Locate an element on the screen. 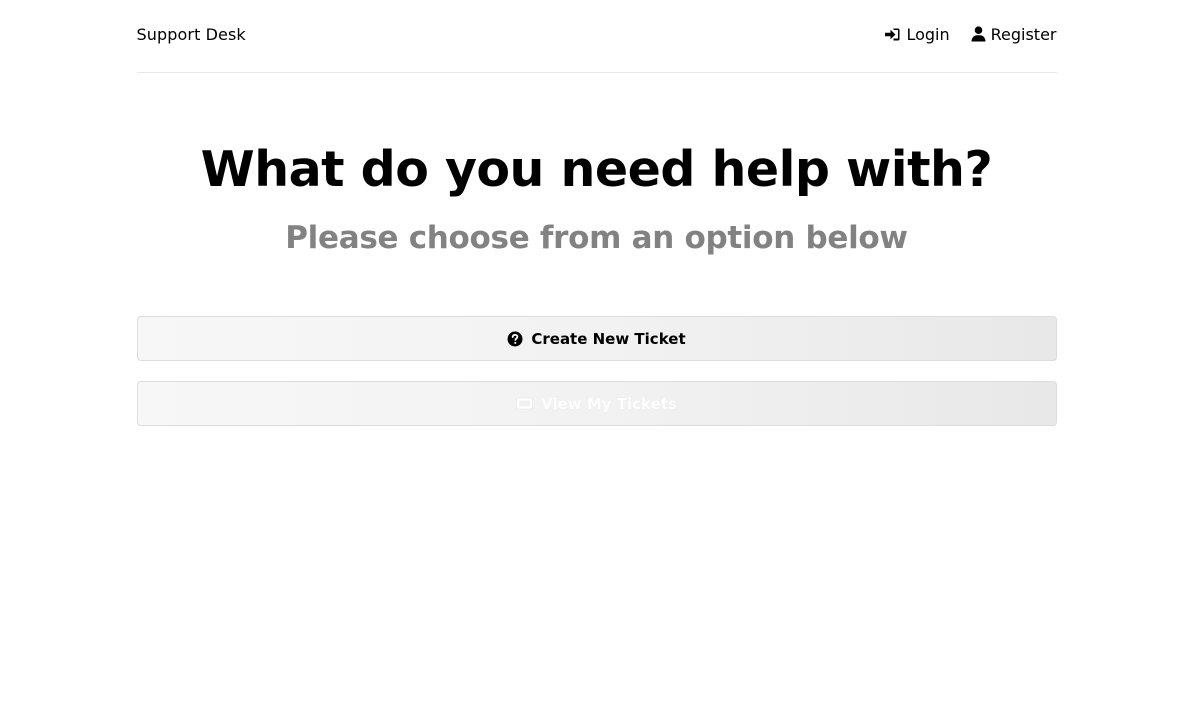 This screenshot has width=1191, height=702. create-ticket-label: Create New Ticket is located at coordinates (608, 338).